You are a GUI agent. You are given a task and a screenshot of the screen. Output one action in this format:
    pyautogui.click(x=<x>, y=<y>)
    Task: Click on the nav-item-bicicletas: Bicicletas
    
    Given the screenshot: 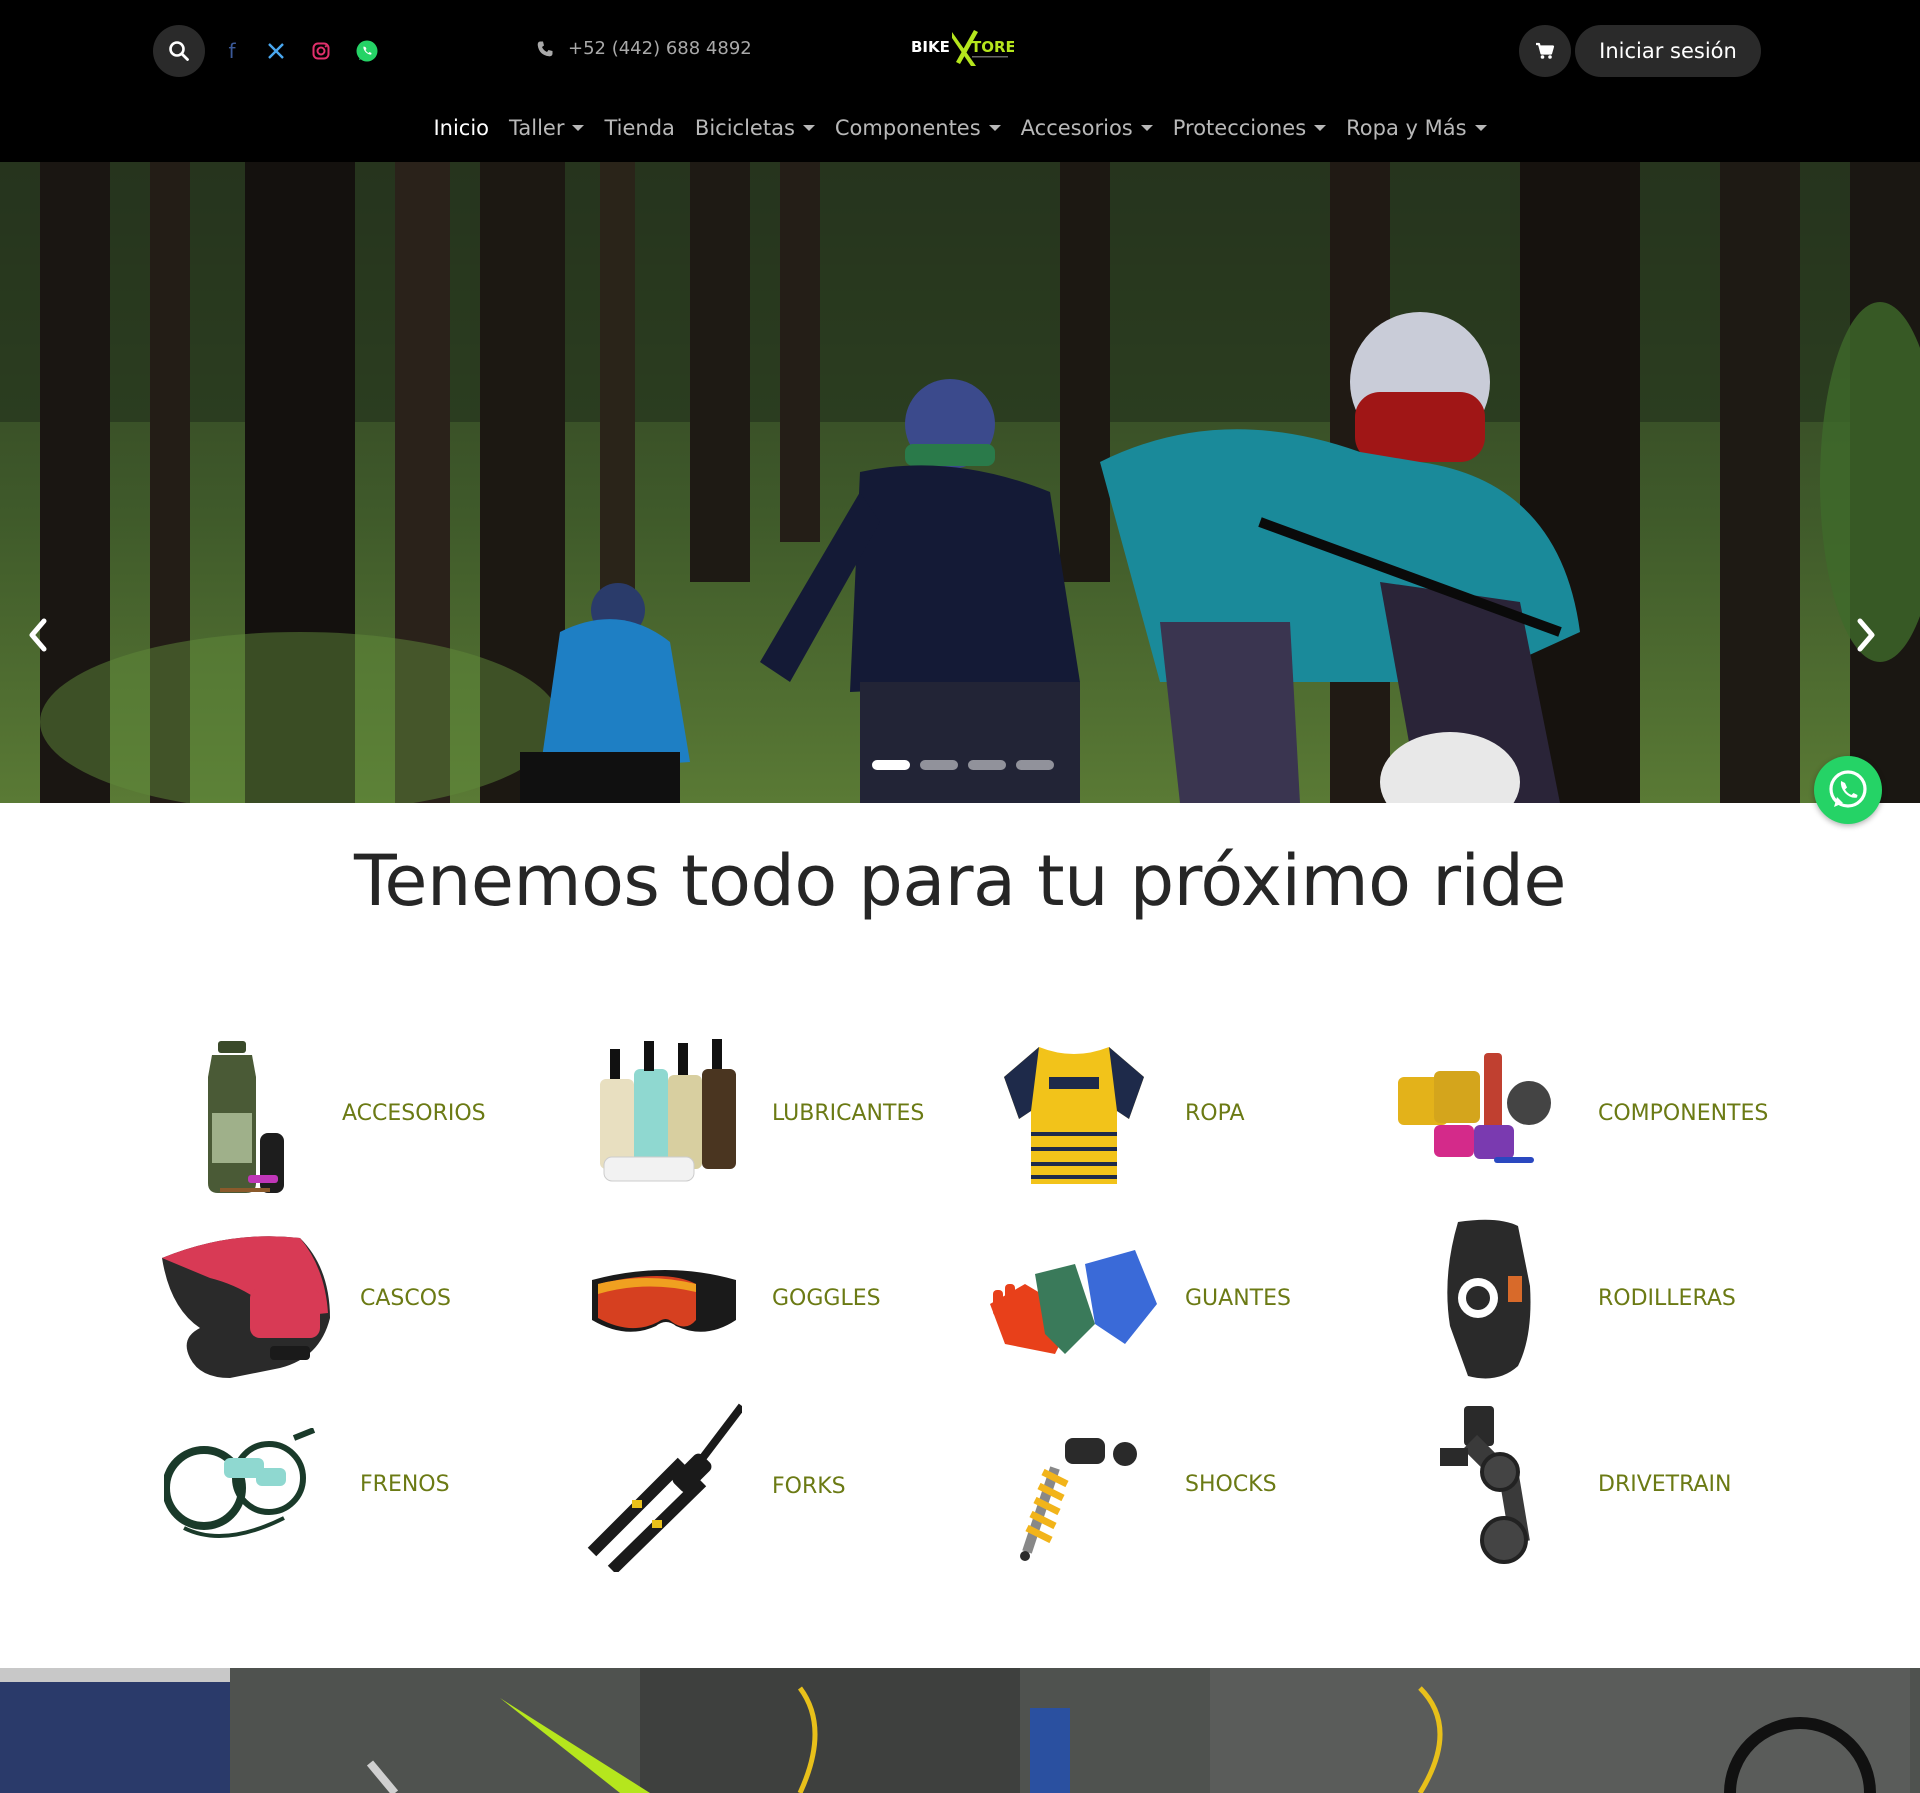 What is the action you would take?
    pyautogui.click(x=755, y=128)
    